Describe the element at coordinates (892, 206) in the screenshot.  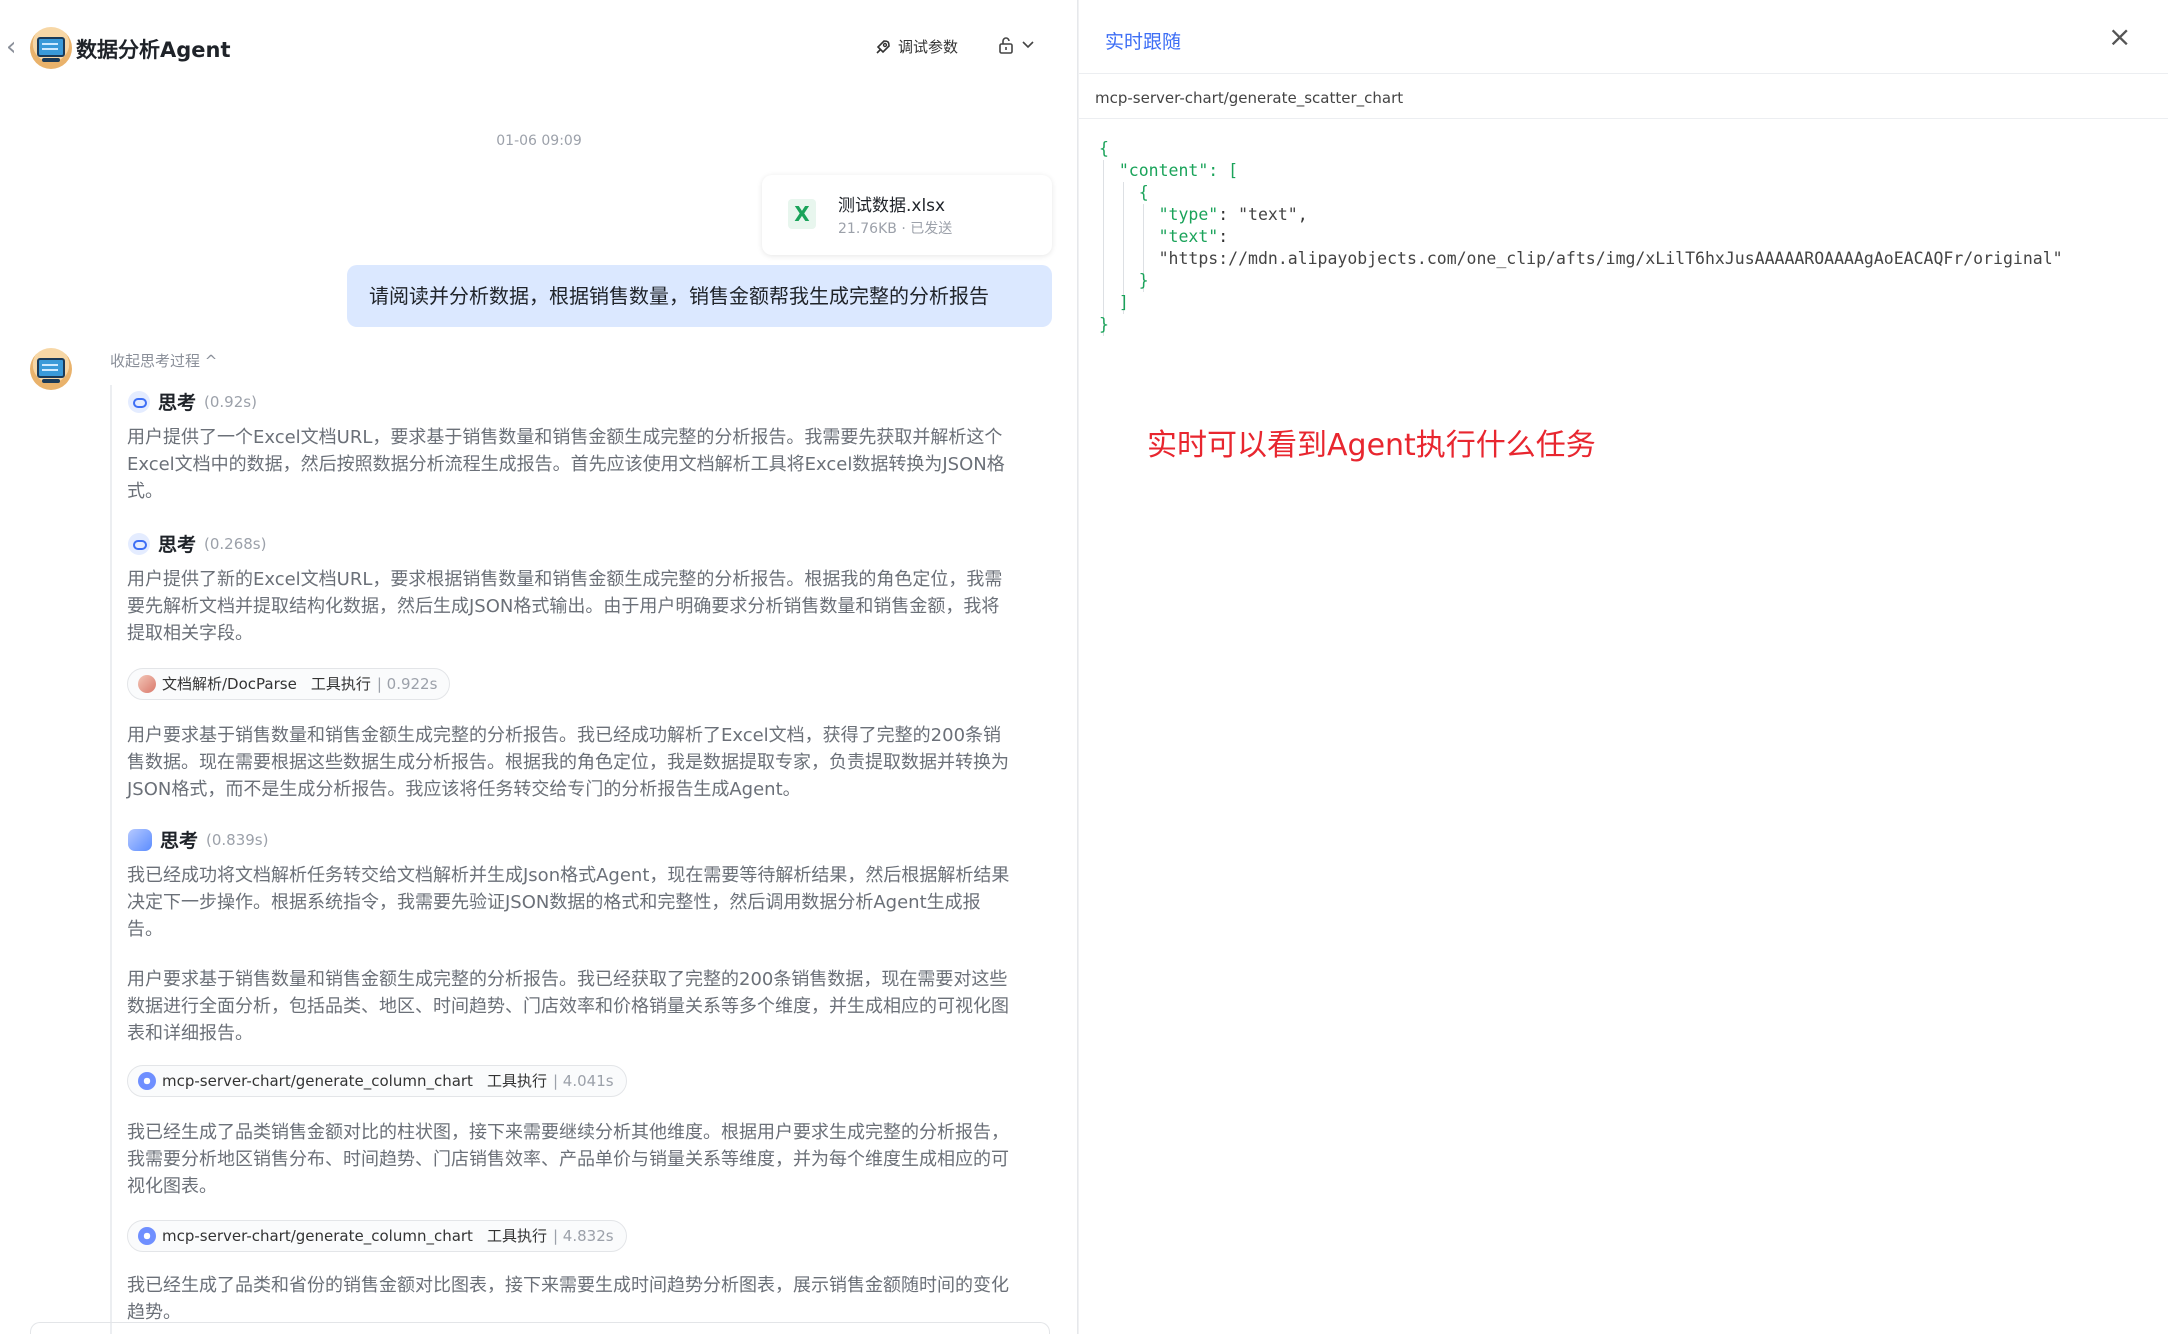
I see `file-name: 测试数据.xlsx` at that location.